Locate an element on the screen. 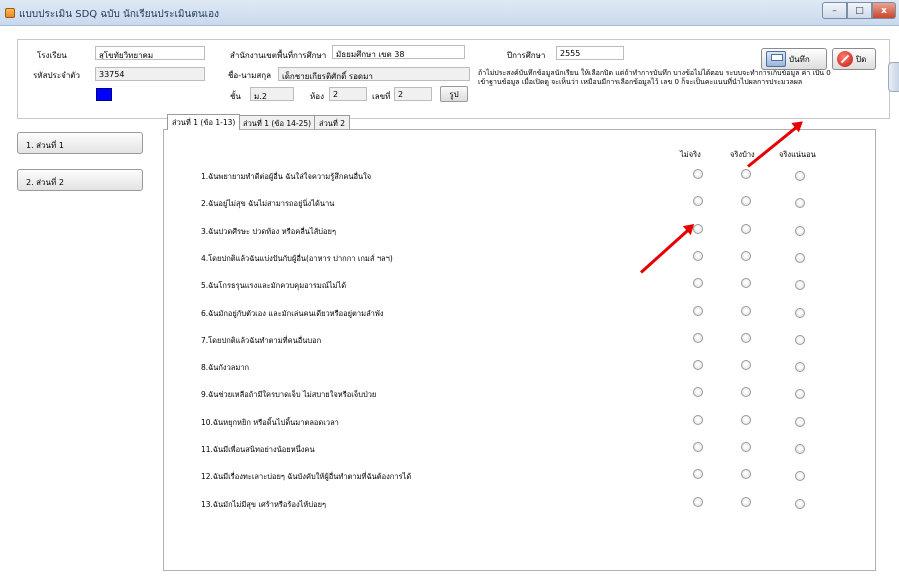 This screenshot has height=579, width=899. class-field: ม.2 is located at coordinates (272, 94).